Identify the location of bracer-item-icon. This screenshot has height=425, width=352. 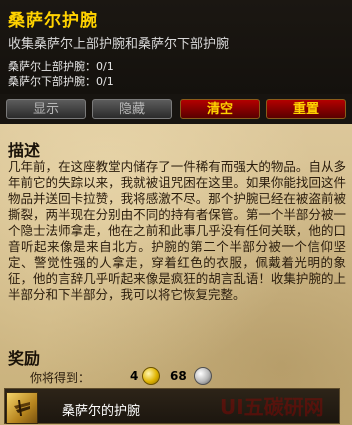
(22, 408).